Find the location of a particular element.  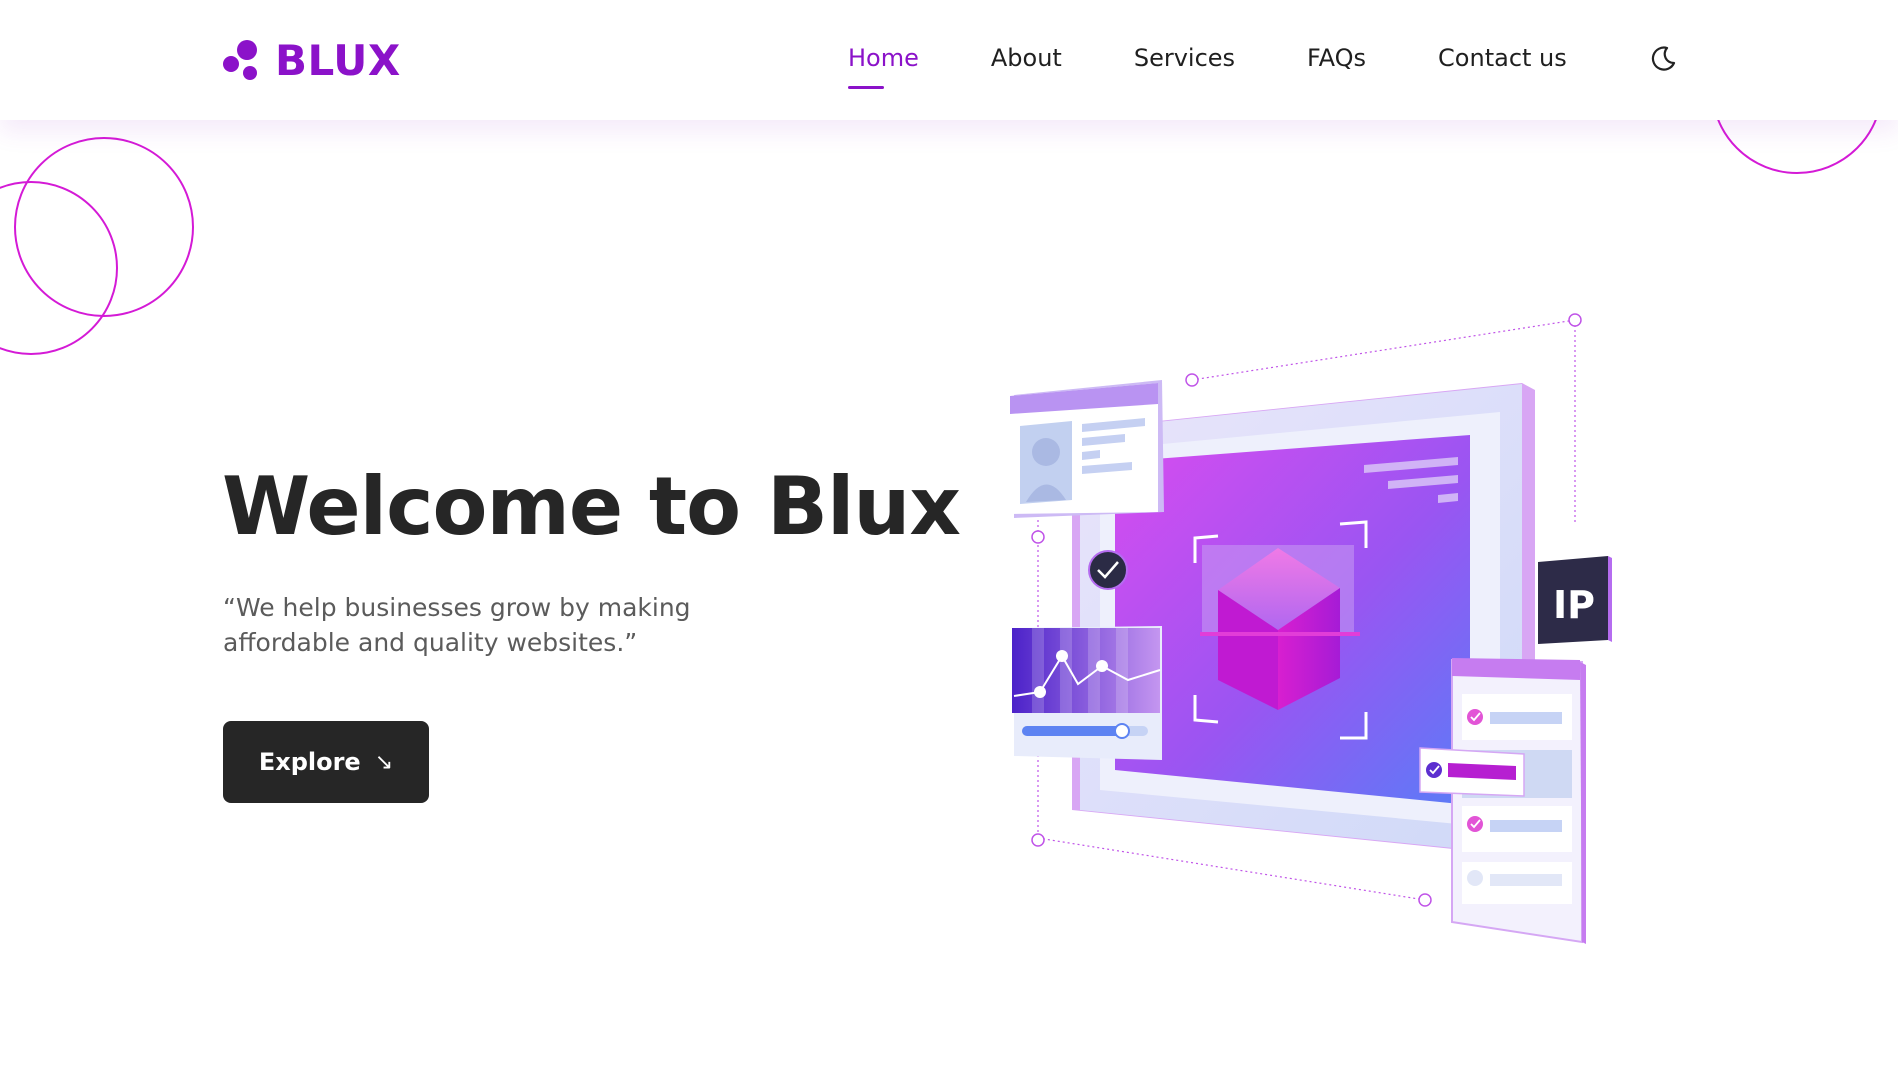

explore-button: Explore ↘ is located at coordinates (326, 762).